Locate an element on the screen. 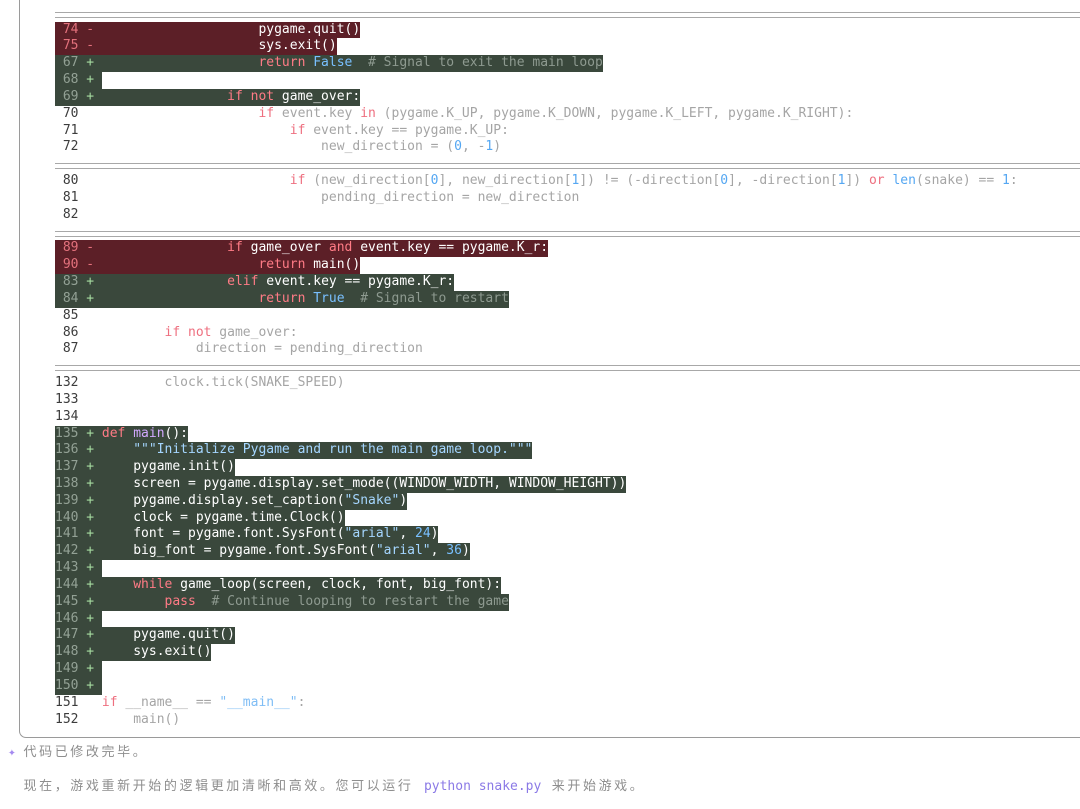 This screenshot has width=1080, height=809. code-text: , is located at coordinates (407, 534).